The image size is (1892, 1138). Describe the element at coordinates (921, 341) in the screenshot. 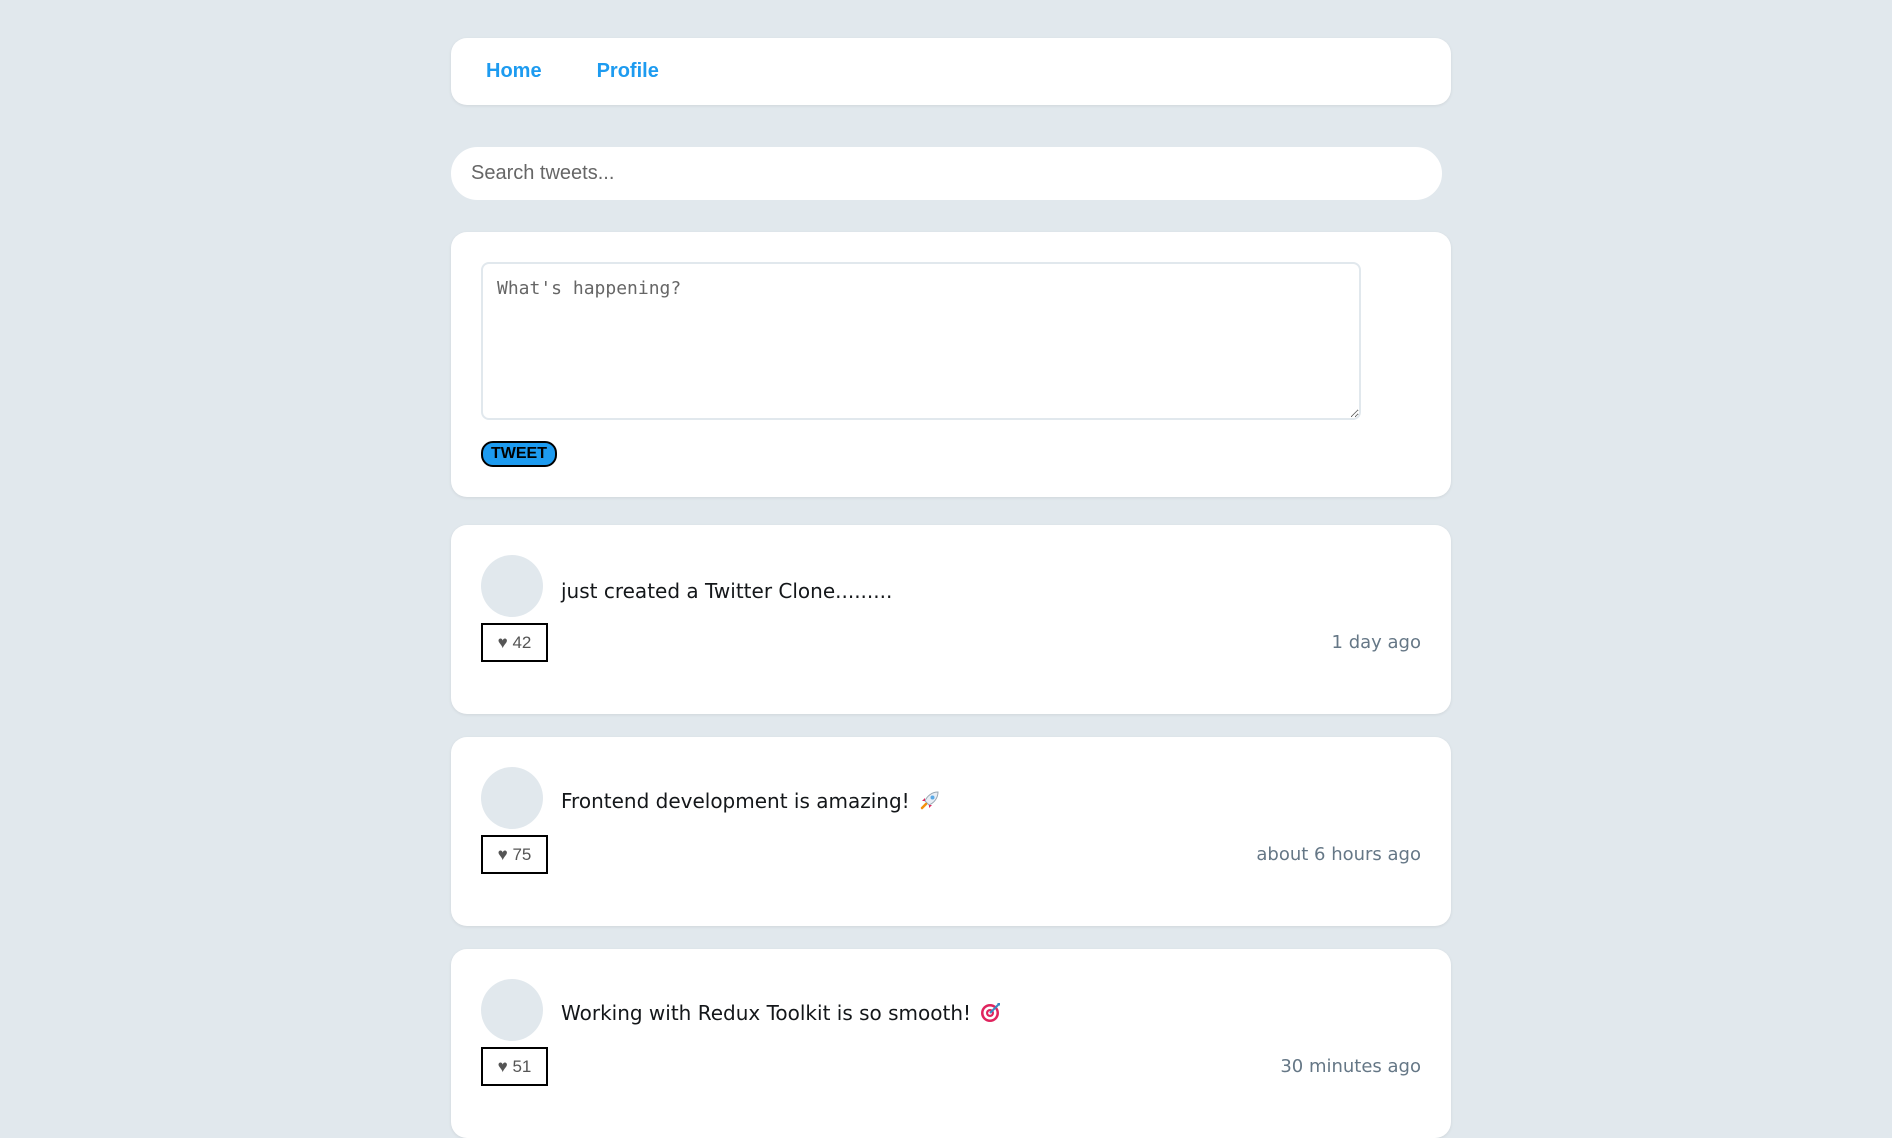

I see `tweet-textarea` at that location.